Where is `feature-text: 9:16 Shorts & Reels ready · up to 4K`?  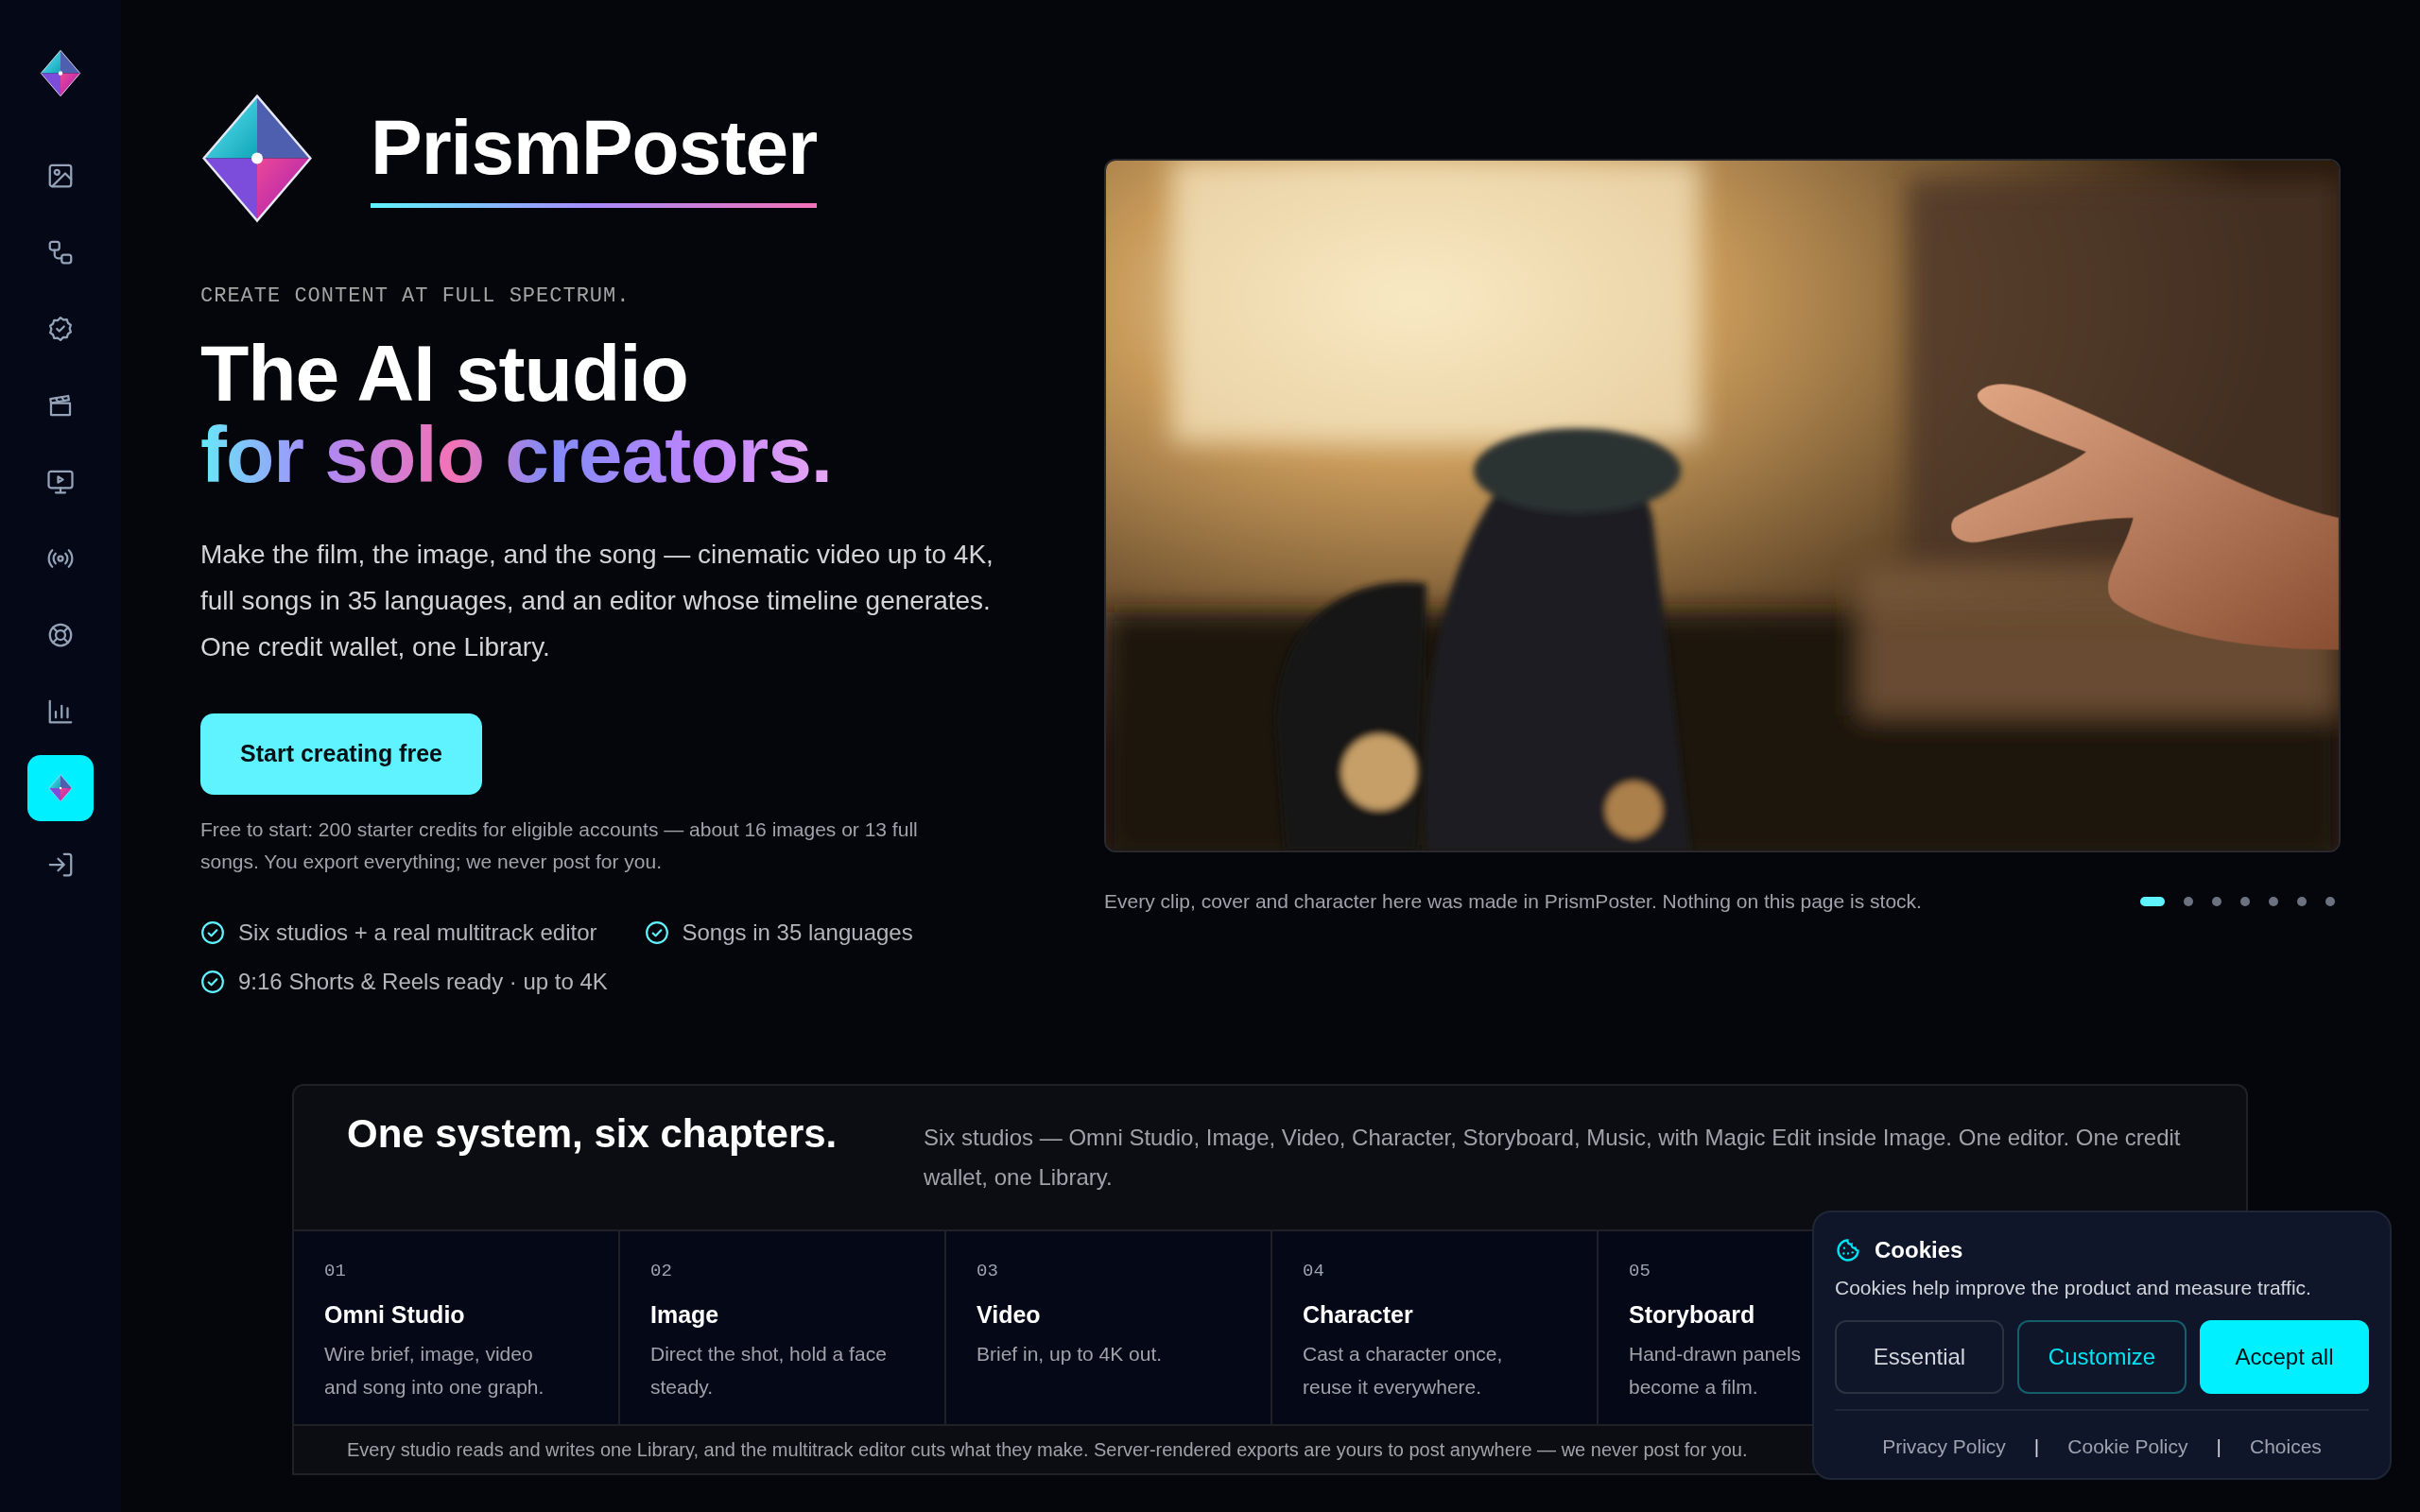 feature-text: 9:16 Shorts & Reels ready · up to 4K is located at coordinates (423, 981).